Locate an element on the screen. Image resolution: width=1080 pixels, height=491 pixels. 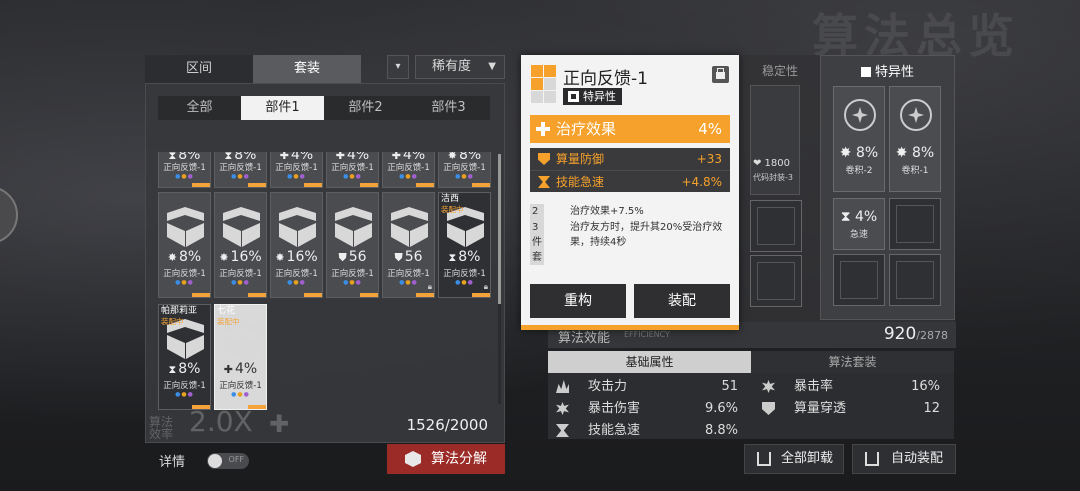
details-label: 详情 is located at coordinates (172, 462).